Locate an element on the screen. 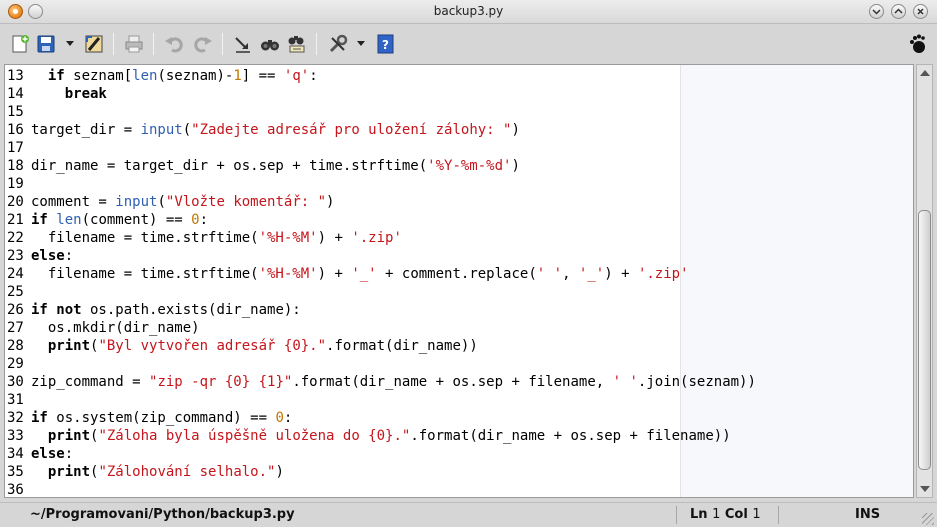 This screenshot has height=527, width=937. redo-button is located at coordinates (203, 44).